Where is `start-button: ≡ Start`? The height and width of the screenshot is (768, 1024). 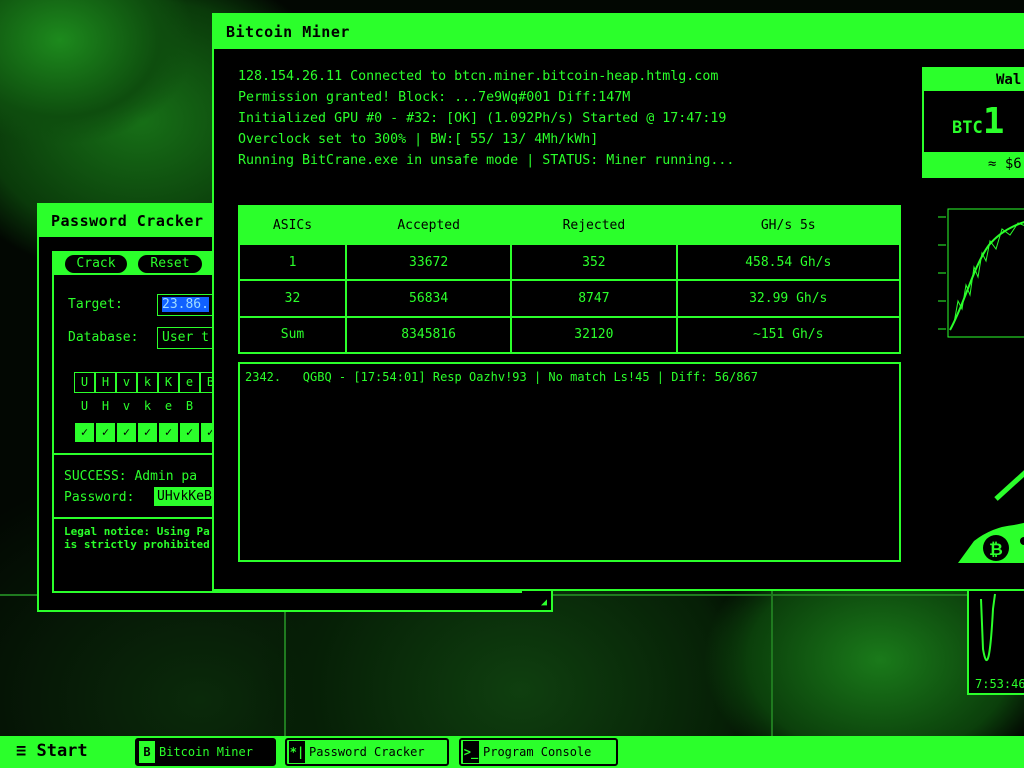
start-button: ≡ Start is located at coordinates (52, 751).